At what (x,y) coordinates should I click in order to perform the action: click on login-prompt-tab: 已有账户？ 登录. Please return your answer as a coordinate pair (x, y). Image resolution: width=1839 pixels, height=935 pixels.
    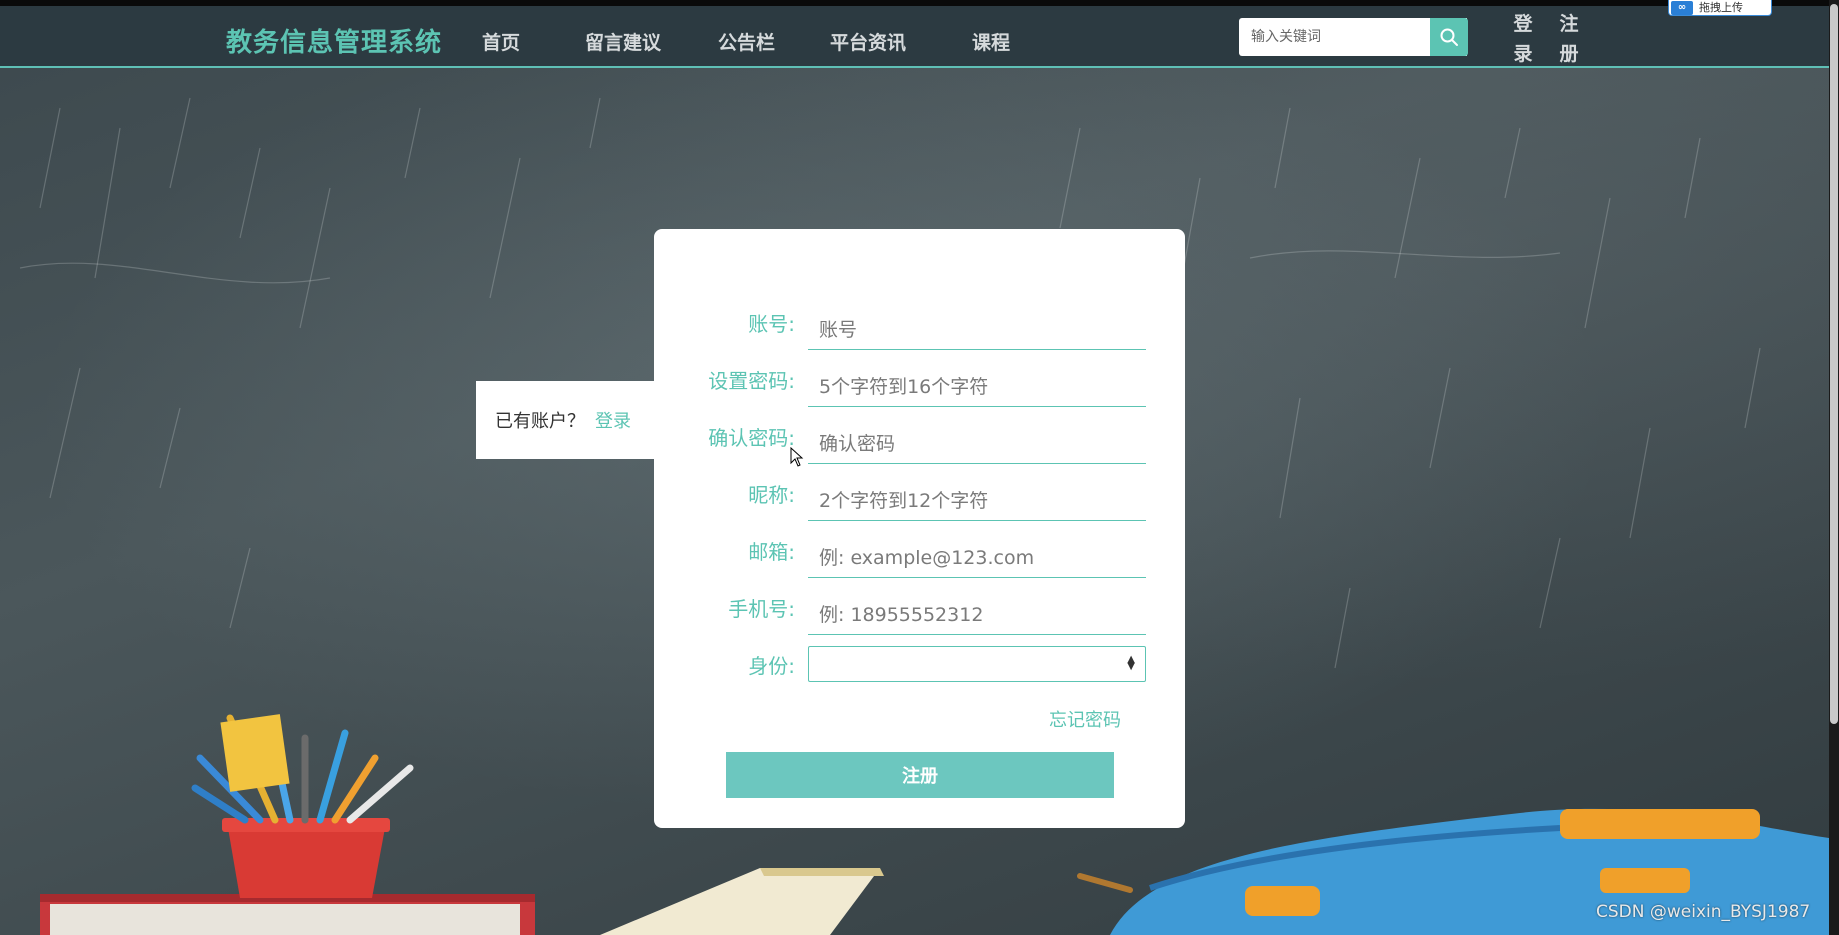
    Looking at the image, I should click on (566, 420).